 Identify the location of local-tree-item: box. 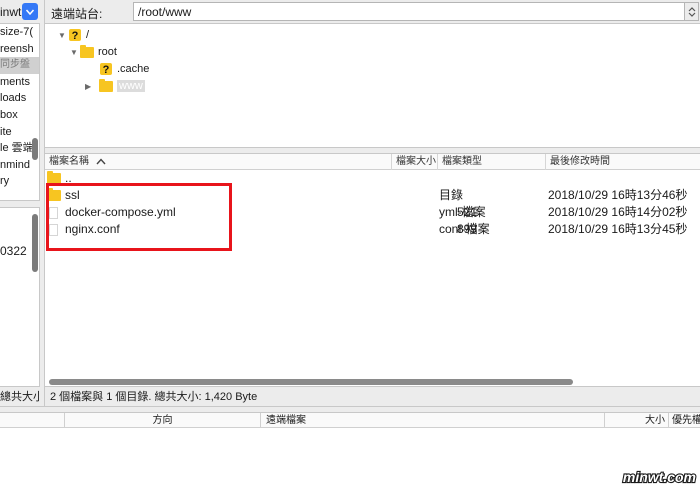
(19, 115).